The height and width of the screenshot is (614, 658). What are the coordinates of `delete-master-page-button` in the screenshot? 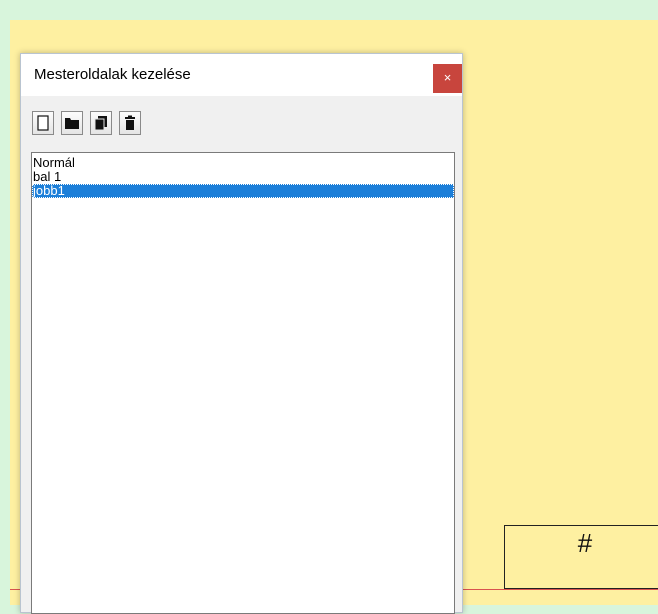 It's located at (130, 123).